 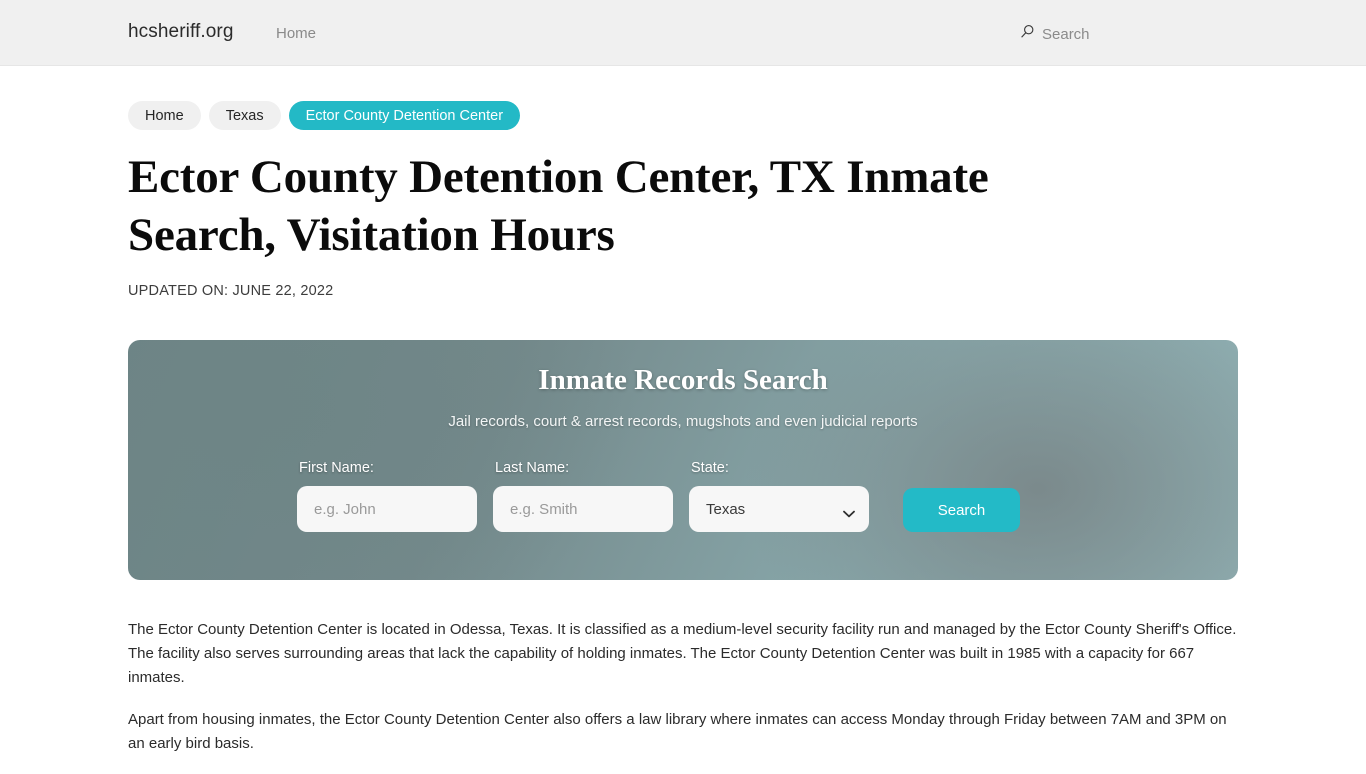 What do you see at coordinates (387, 509) in the screenshot?
I see `first-name-input` at bounding box center [387, 509].